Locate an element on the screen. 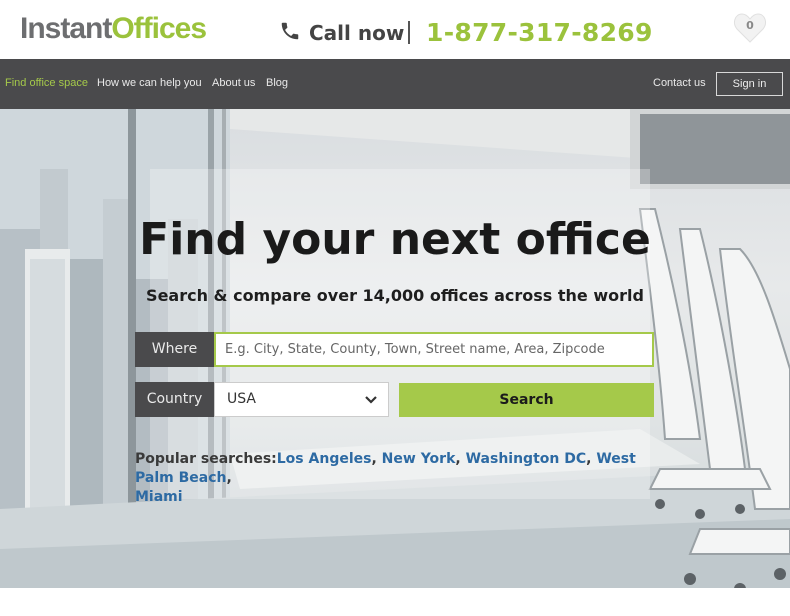 This screenshot has width=790, height=616. chevron-down-icon is located at coordinates (371, 400).